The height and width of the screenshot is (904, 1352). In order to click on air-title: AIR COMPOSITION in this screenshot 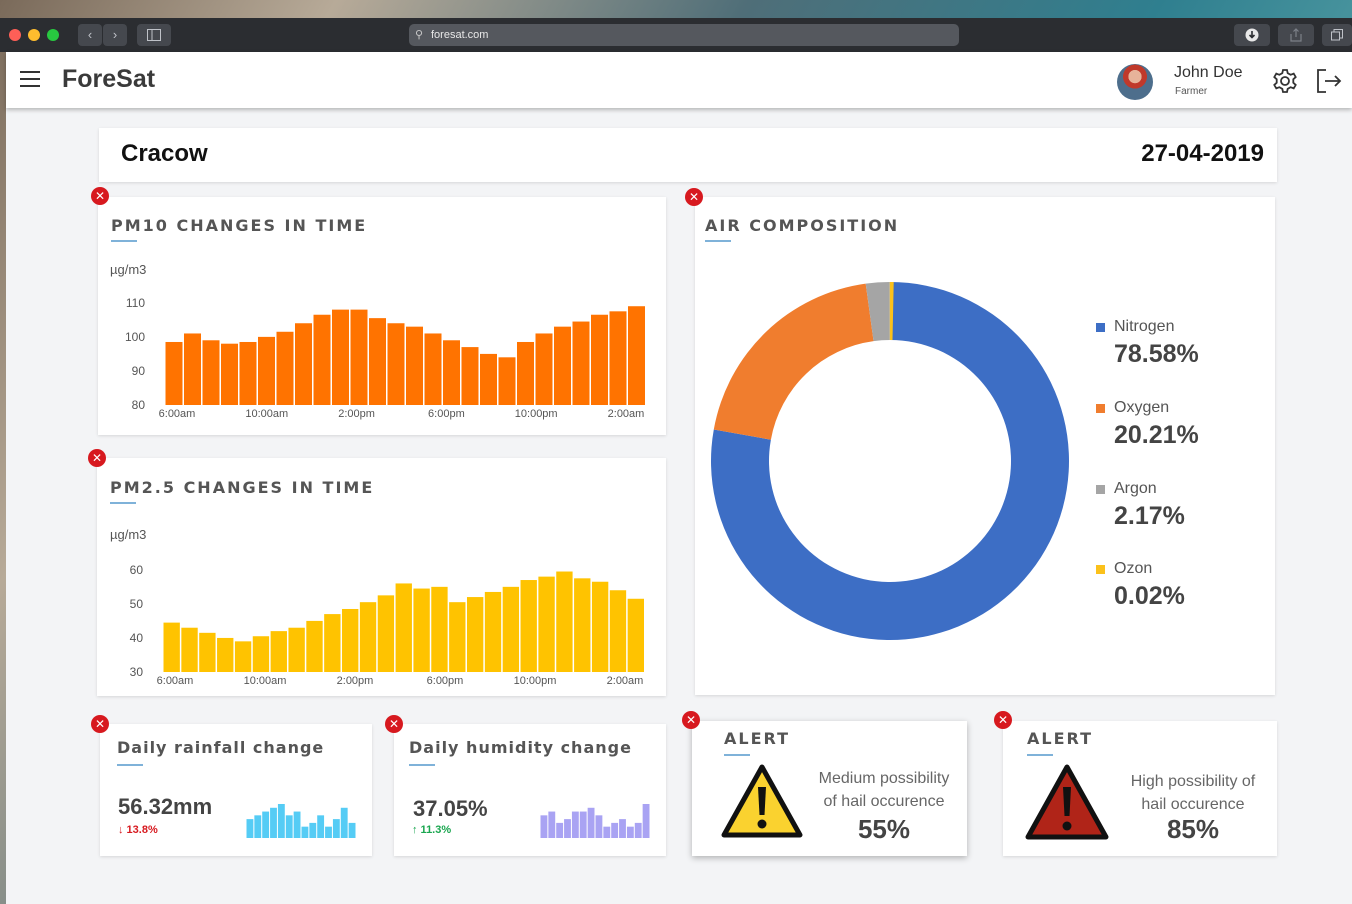, I will do `click(802, 225)`.